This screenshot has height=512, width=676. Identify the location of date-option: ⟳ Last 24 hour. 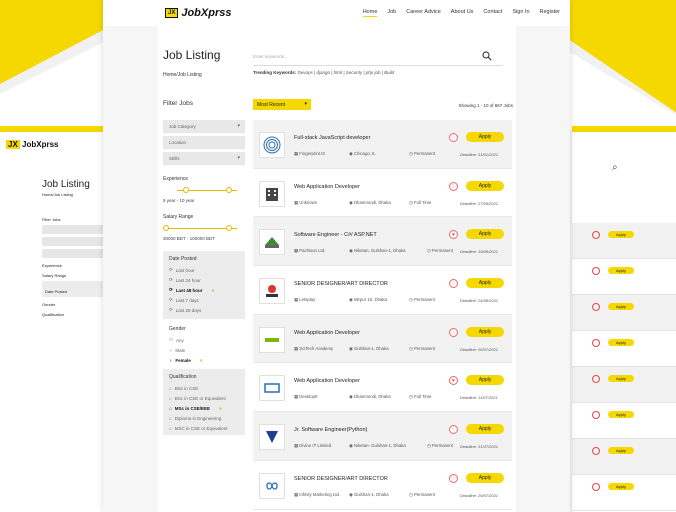
(204, 280).